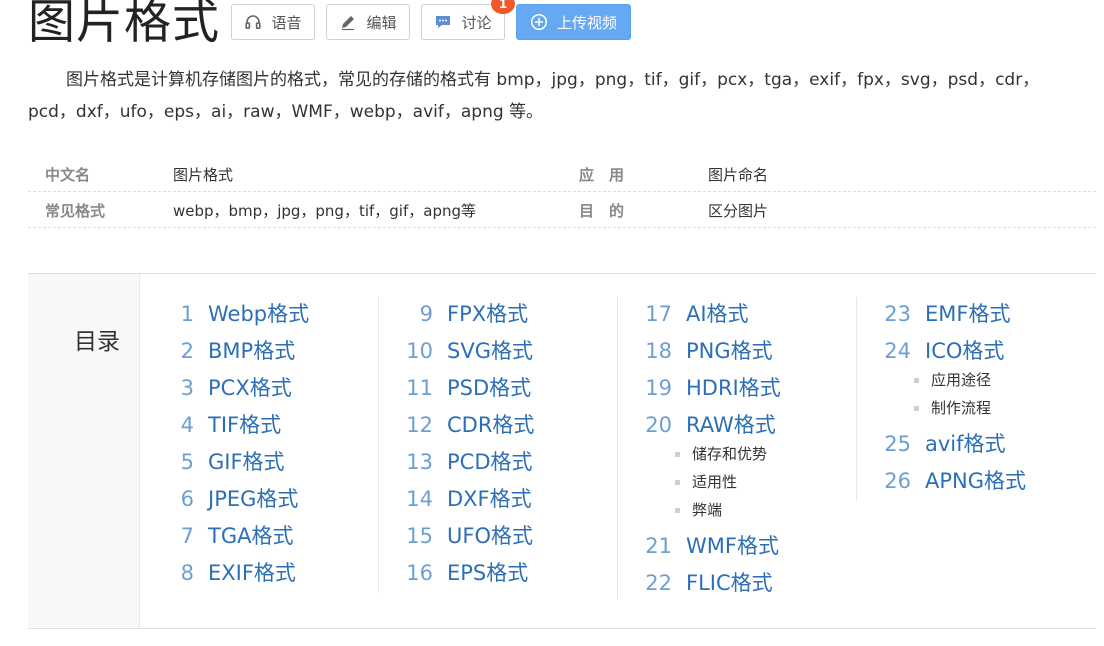 The width and height of the screenshot is (1104, 646). I want to click on toc-item-10: 10 SVG格式, so click(469, 351).